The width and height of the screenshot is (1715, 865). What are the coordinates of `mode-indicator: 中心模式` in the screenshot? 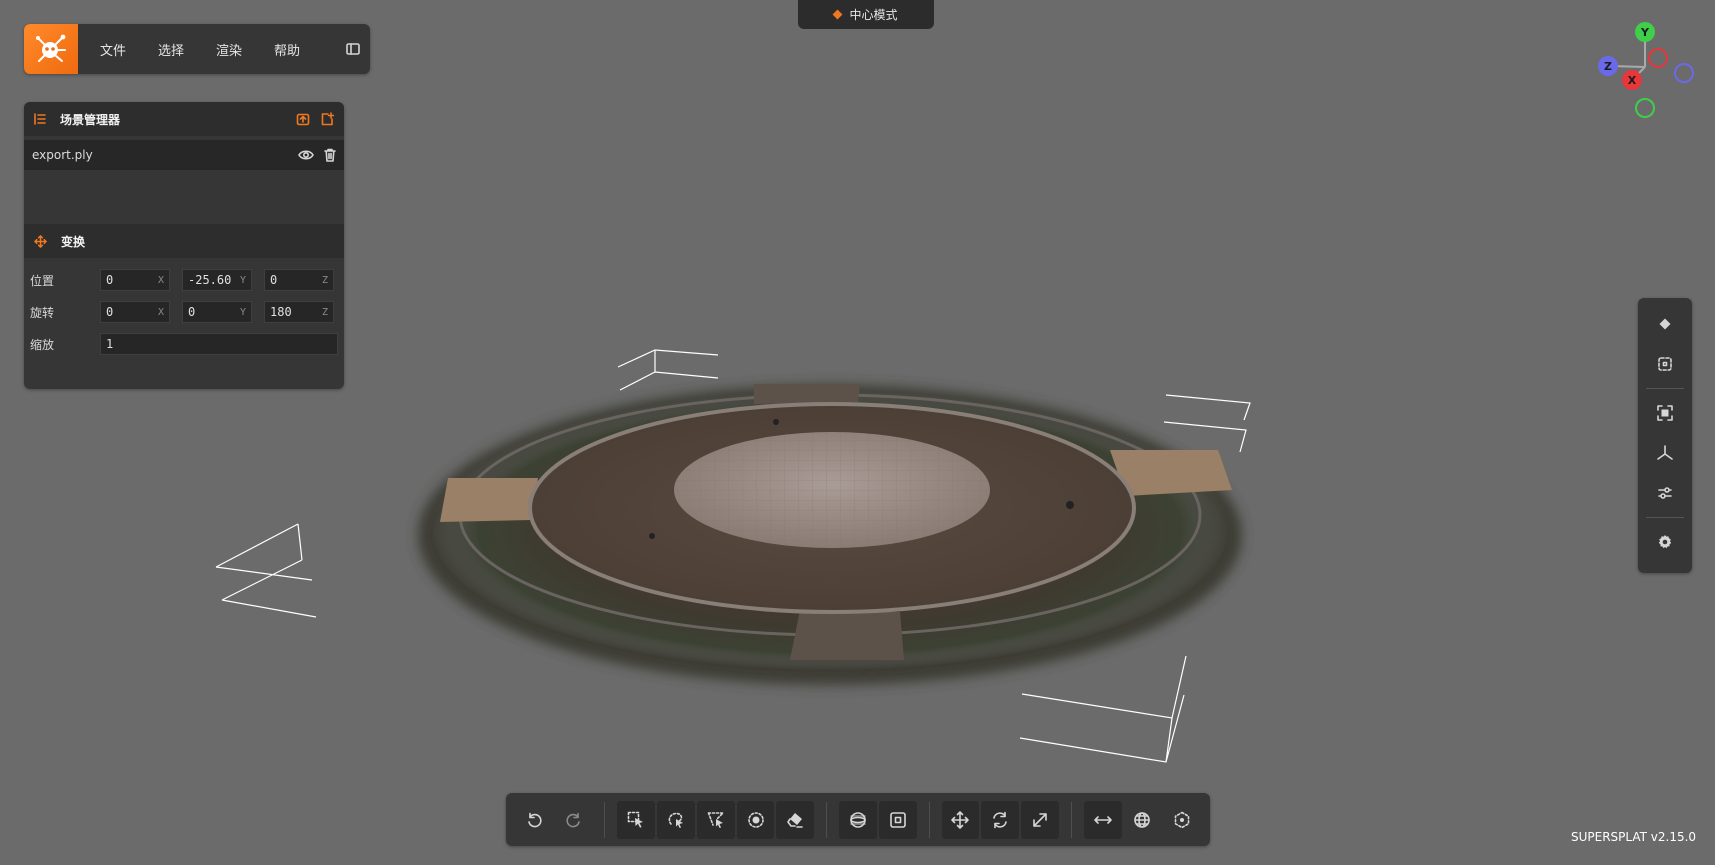 It's located at (866, 14).